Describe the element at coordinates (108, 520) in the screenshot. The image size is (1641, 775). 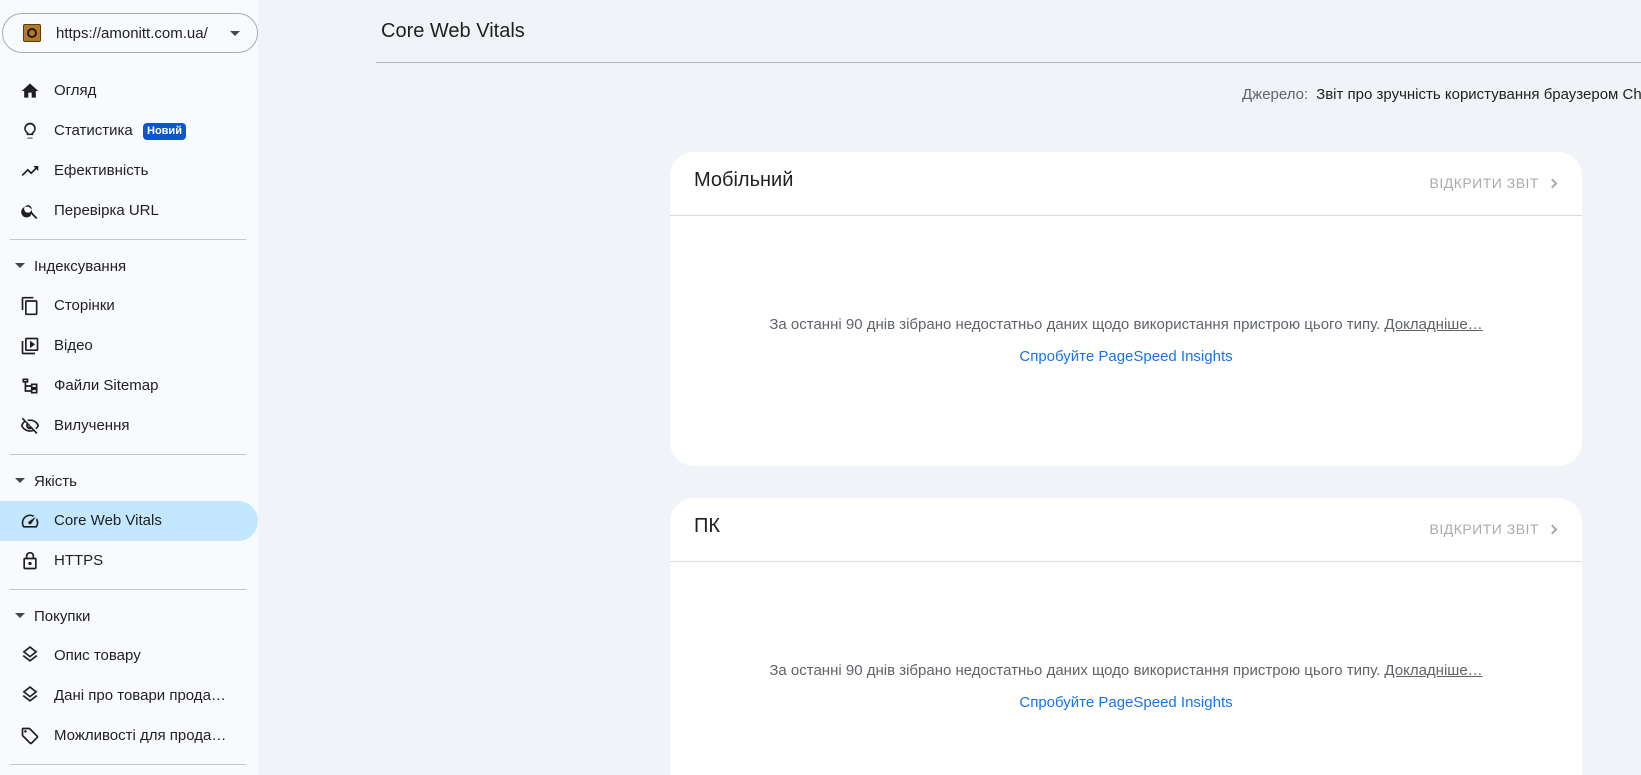
I see `nav-label: Core Web Vitals` at that location.